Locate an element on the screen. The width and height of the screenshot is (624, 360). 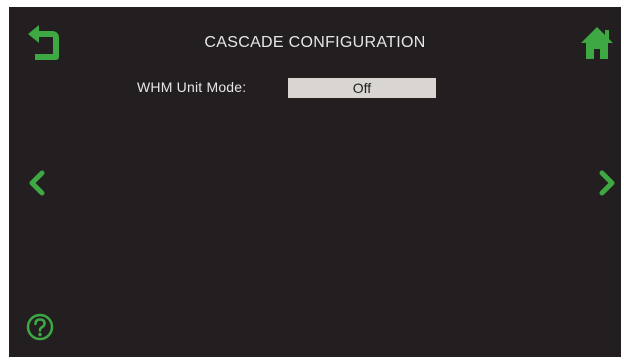
next-page-button is located at coordinates (607, 183).